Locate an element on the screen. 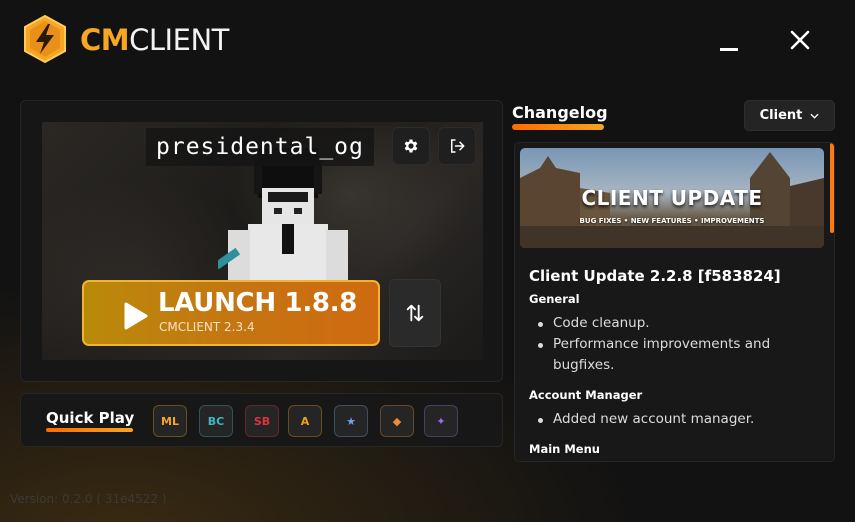 Image resolution: width=855 pixels, height=522 pixels. server-2-icon: BC is located at coordinates (216, 421).